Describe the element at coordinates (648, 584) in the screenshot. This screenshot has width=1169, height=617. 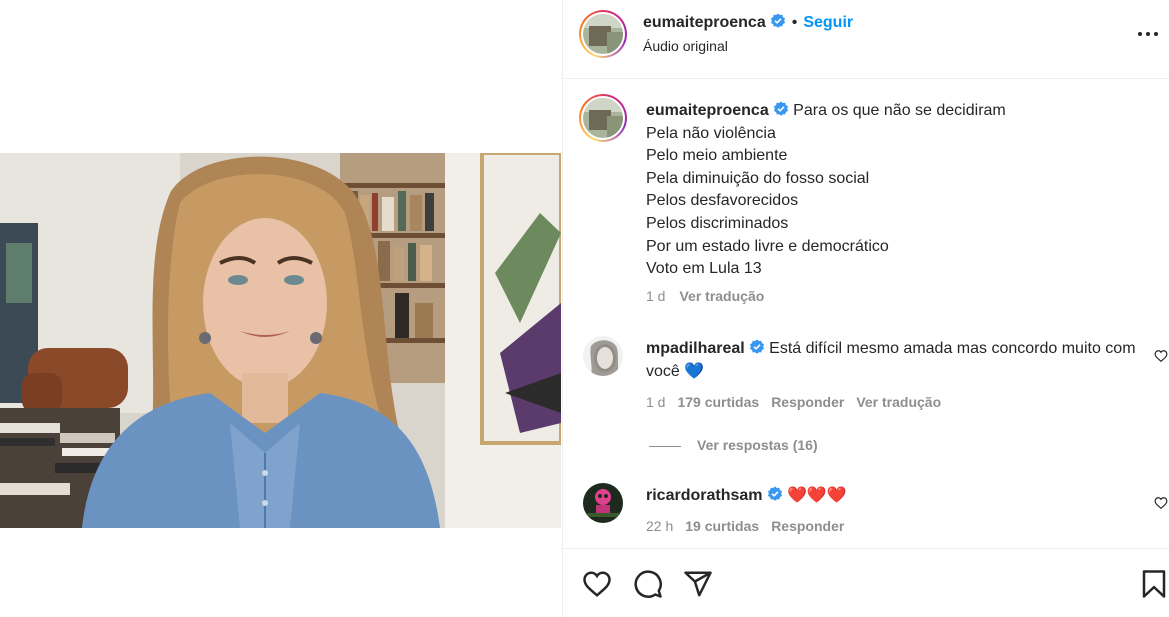
I see `comment-icon` at that location.